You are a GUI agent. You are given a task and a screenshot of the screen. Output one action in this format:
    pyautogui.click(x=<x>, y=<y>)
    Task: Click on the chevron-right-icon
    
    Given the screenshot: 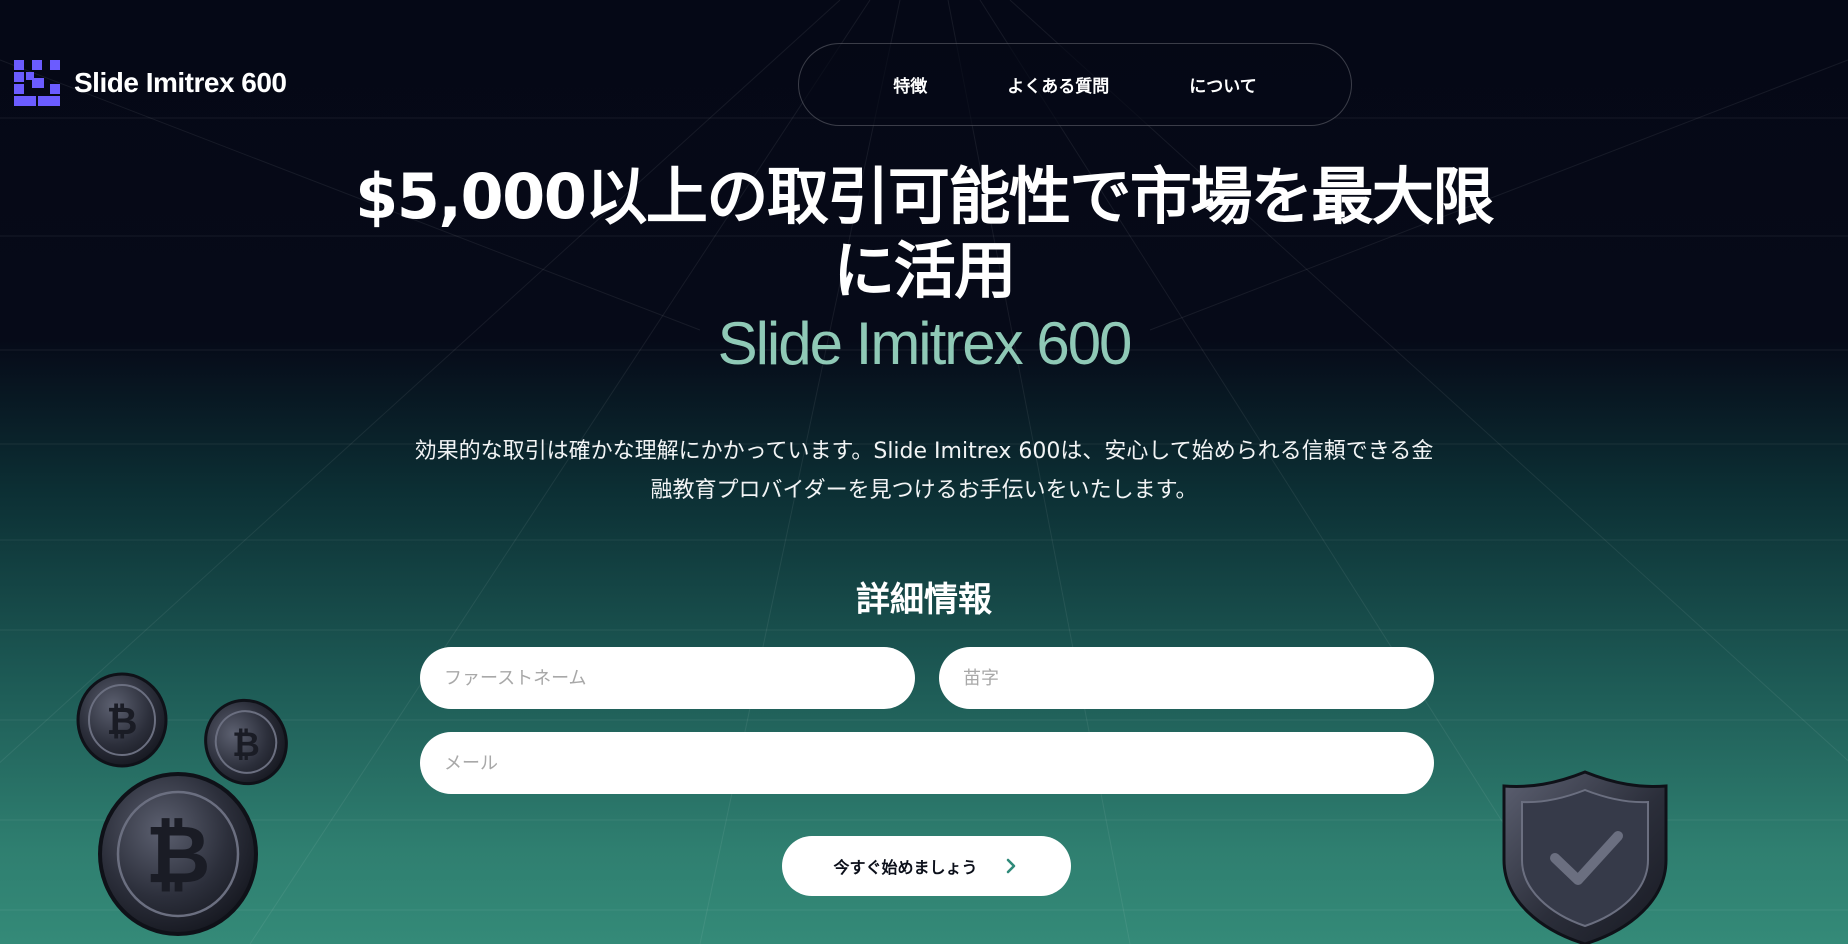 What is the action you would take?
    pyautogui.click(x=1010, y=866)
    